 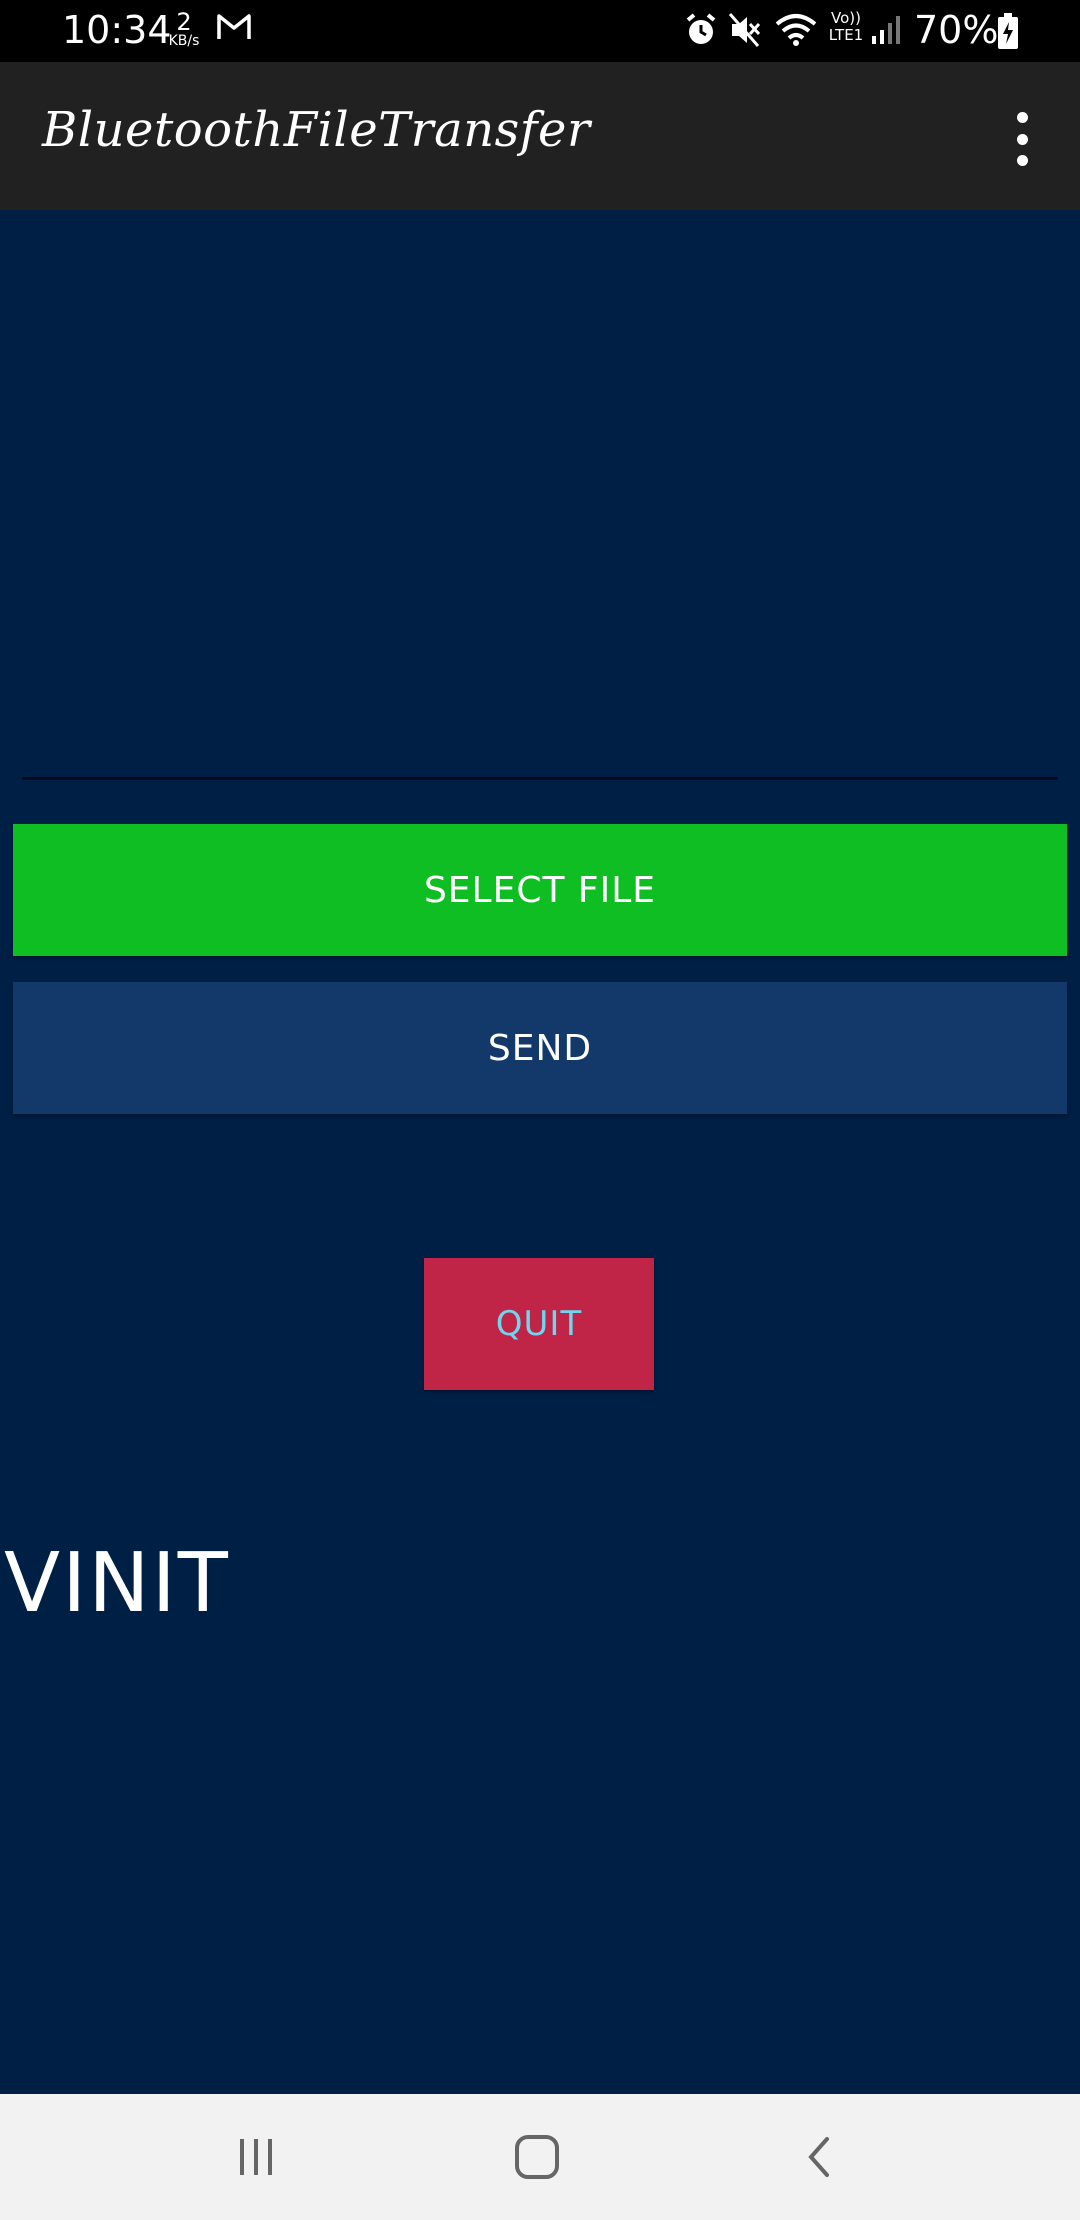 I want to click on recents-icon, so click(x=256, y=2157).